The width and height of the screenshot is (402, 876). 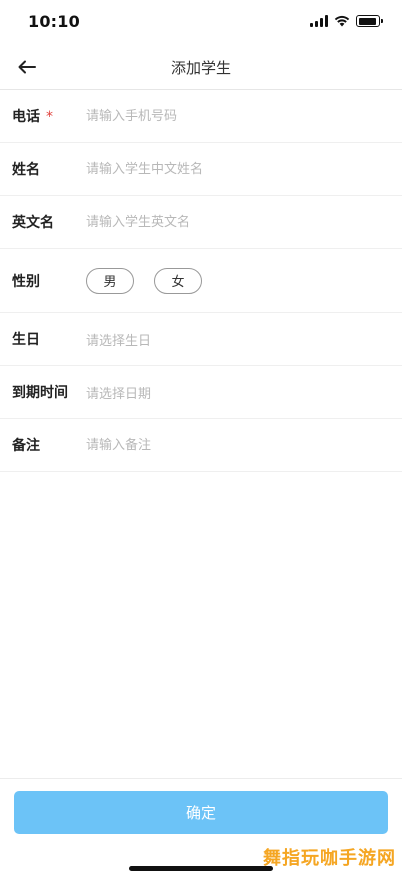 I want to click on note-row: 备注, so click(x=201, y=445).